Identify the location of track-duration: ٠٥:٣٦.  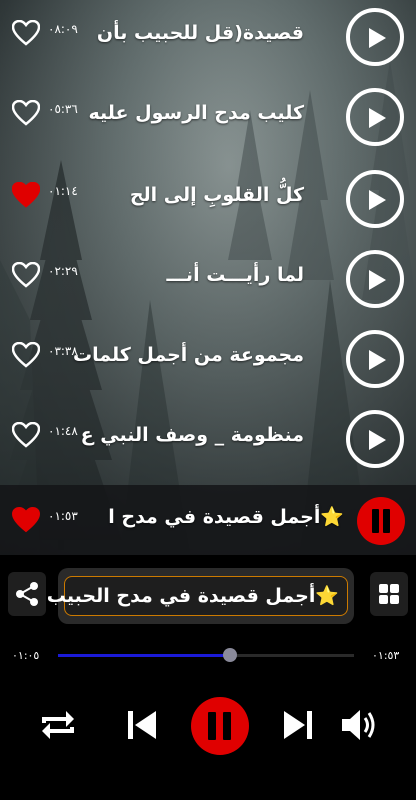
(63, 109).